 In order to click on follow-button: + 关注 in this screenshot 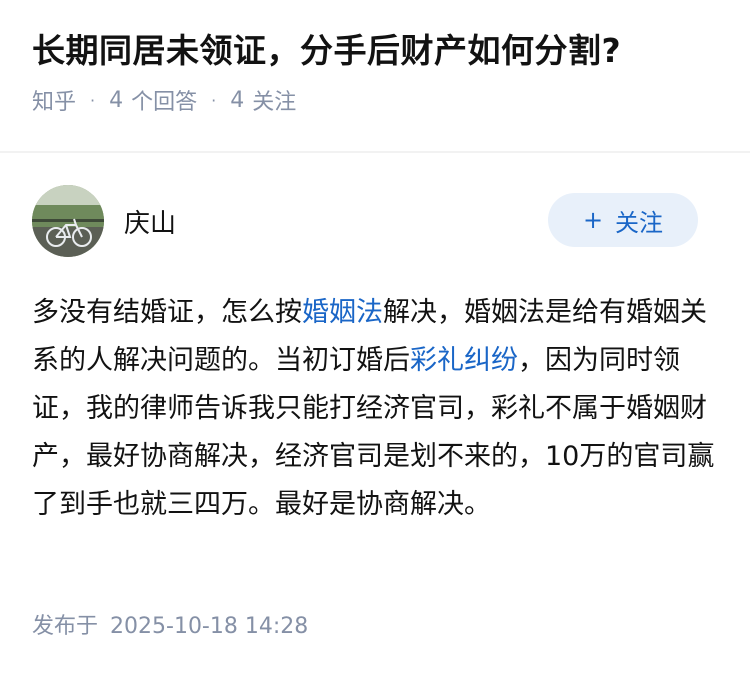, I will do `click(623, 220)`.